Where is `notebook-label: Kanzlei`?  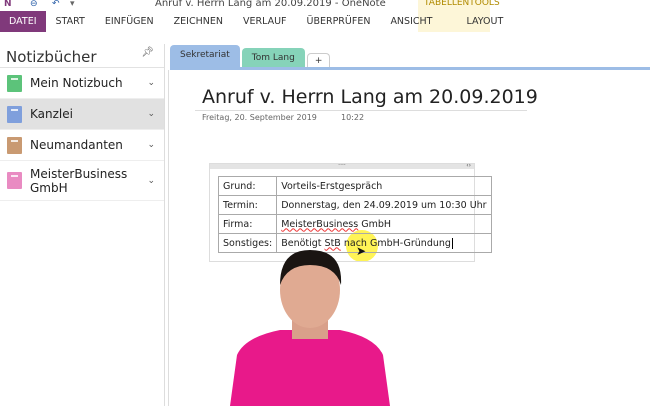 notebook-label: Kanzlei is located at coordinates (51, 114).